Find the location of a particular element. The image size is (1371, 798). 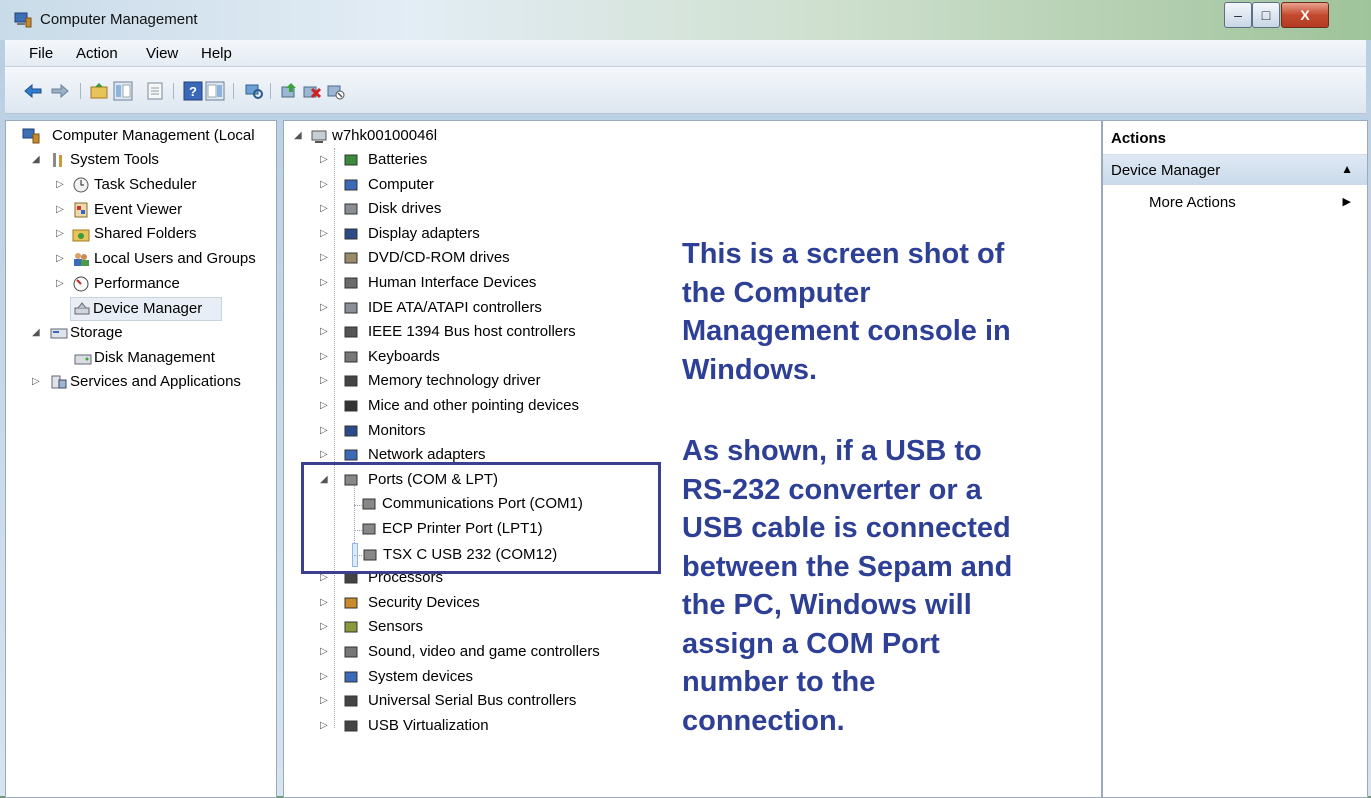

properties-icon is located at coordinates (155, 91).